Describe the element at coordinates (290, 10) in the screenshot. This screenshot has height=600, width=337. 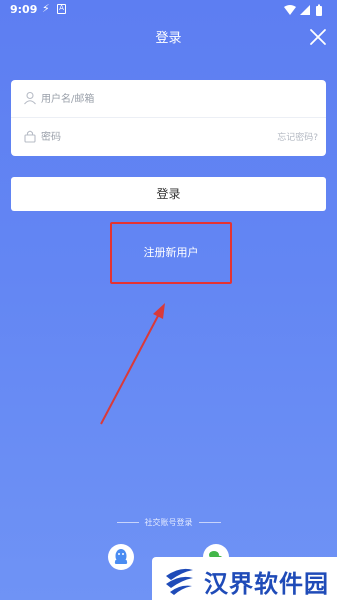
I see `wifi-icon` at that location.